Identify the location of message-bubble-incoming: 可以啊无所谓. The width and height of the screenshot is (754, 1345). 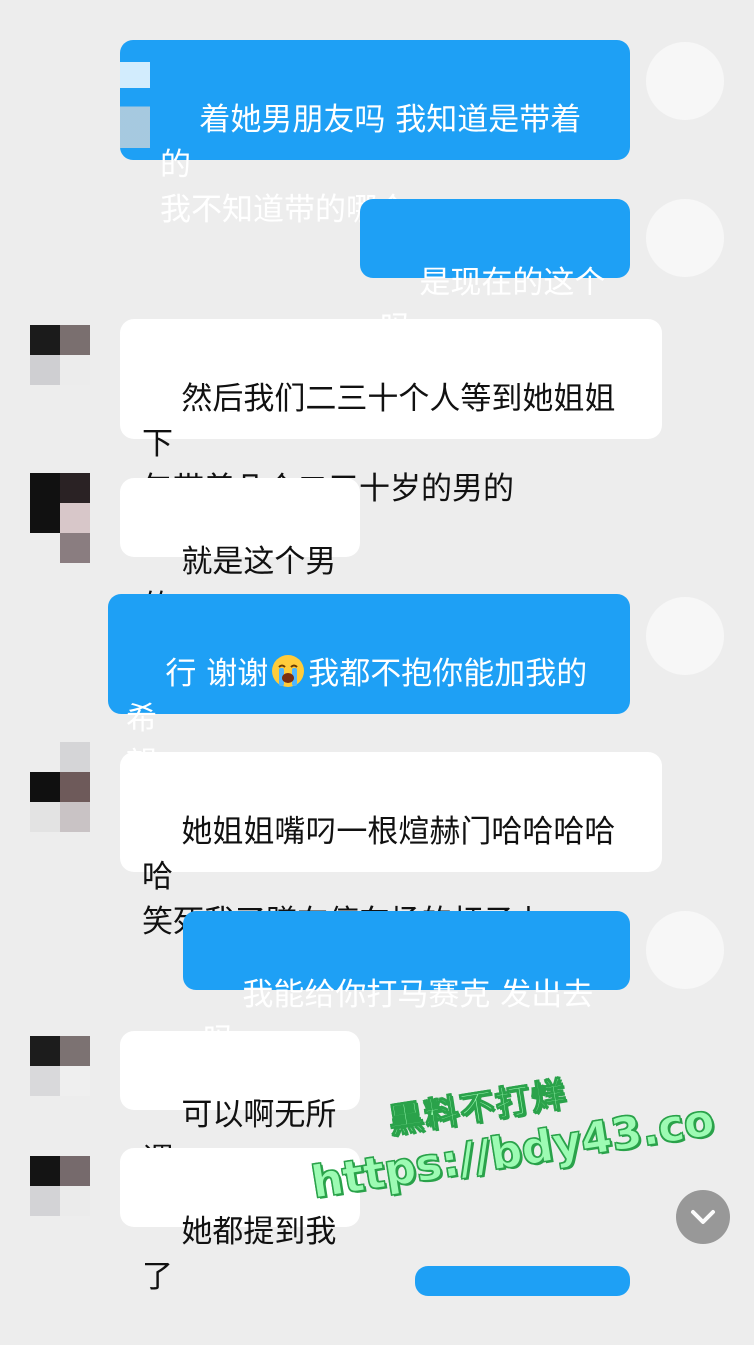
(240, 1104).